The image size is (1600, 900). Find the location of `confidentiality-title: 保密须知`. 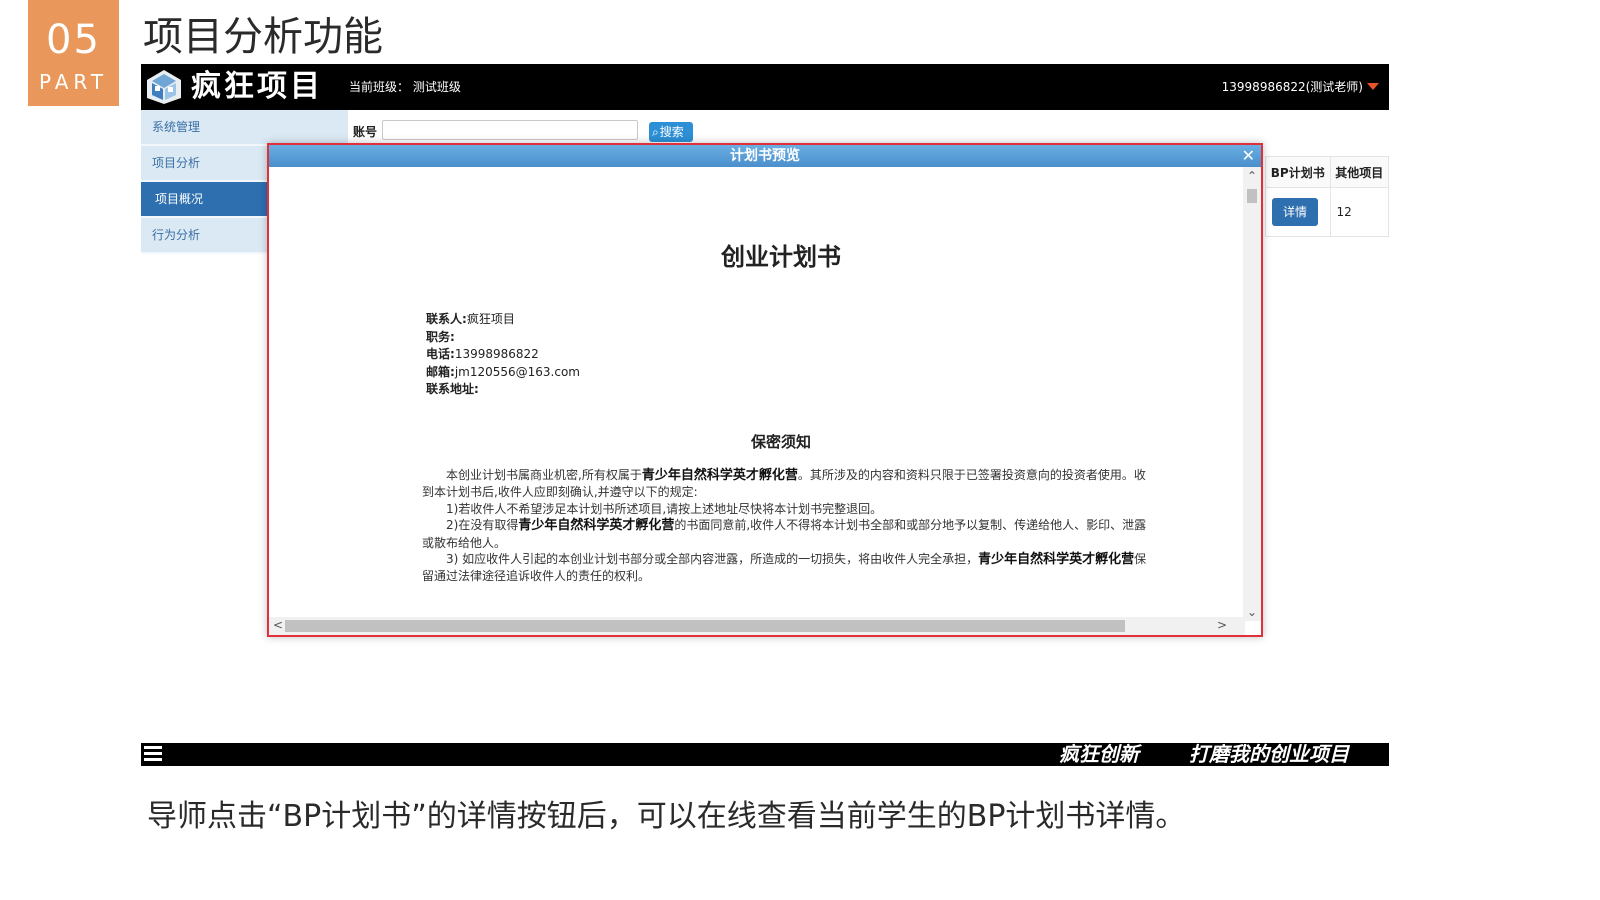

confidentiality-title: 保密须知 is located at coordinates (780, 442).